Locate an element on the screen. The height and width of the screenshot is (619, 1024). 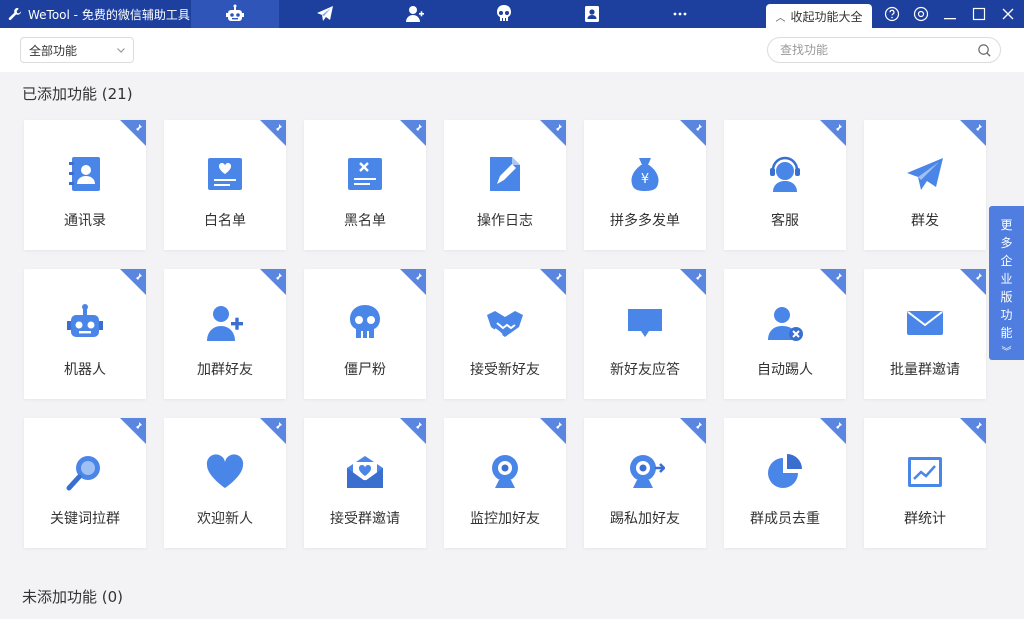
feature-card: 群统计 is located at coordinates (925, 483).